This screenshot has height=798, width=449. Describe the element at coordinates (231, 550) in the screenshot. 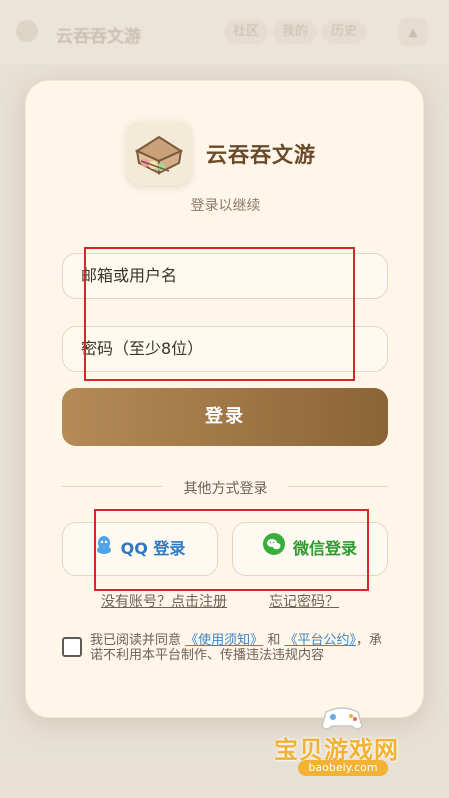

I see `highlight-box-social` at that location.